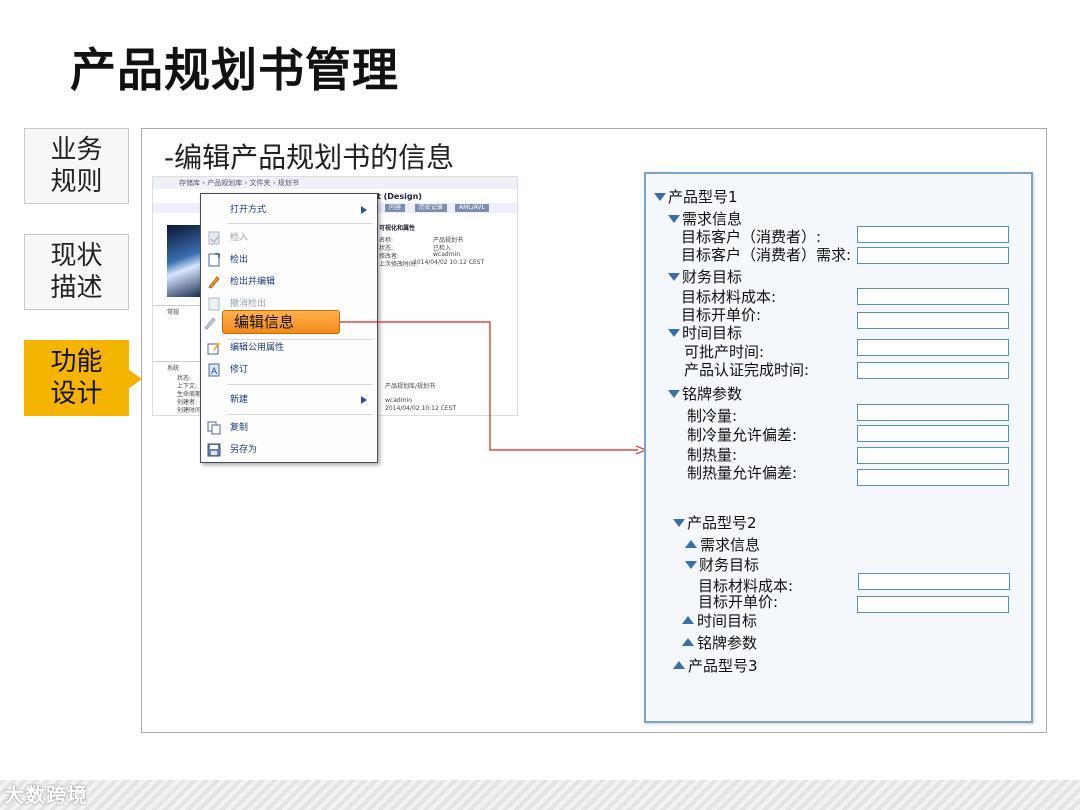  Describe the element at coordinates (742, 435) in the screenshot. I see `field-label: 制冷量允许偏差:` at that location.